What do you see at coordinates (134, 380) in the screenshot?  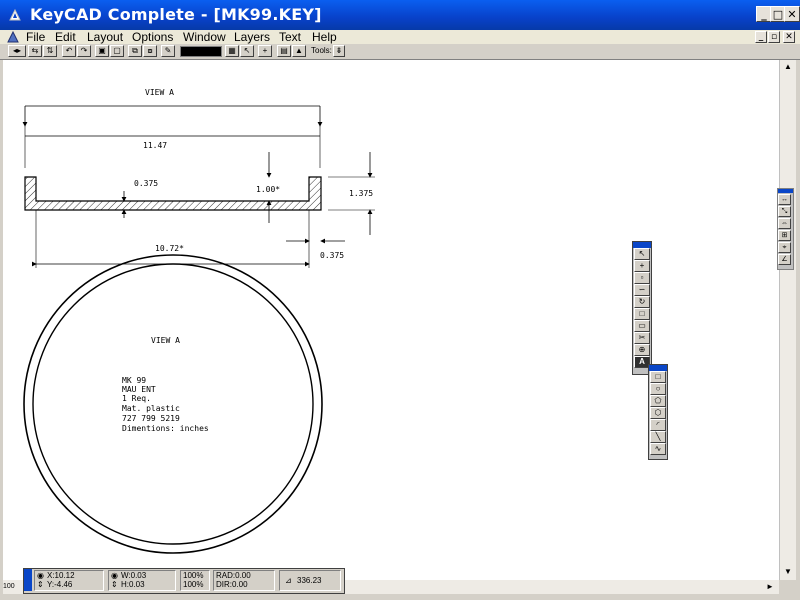 I see `note-line: MK 99` at bounding box center [134, 380].